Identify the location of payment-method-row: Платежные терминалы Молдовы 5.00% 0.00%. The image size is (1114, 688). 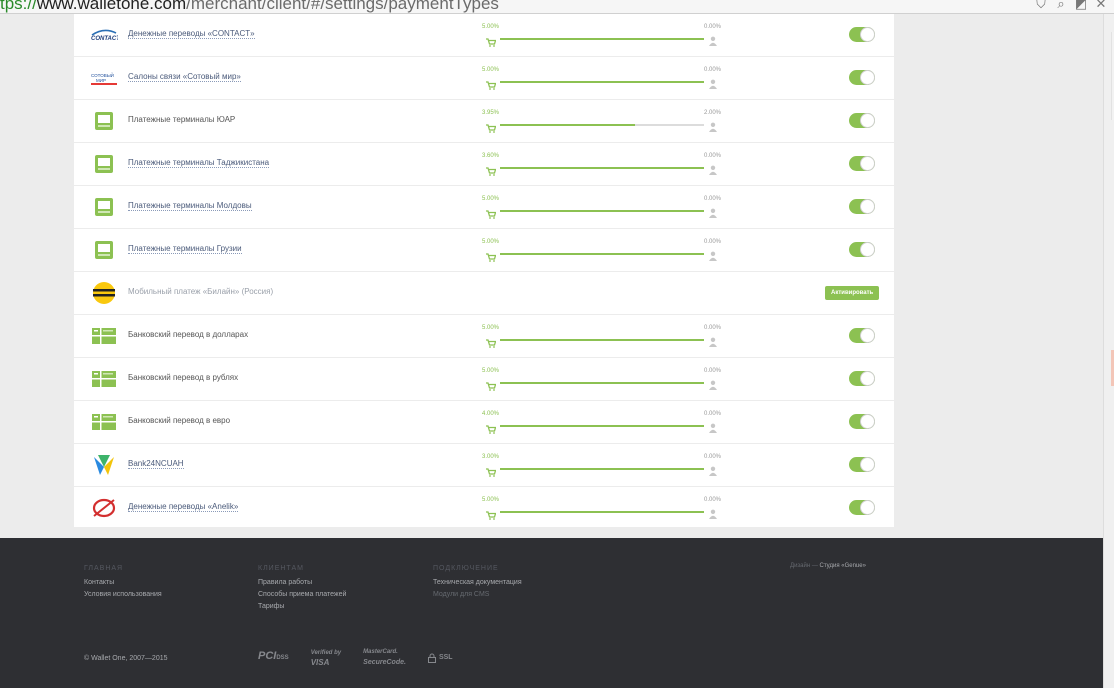
(484, 207).